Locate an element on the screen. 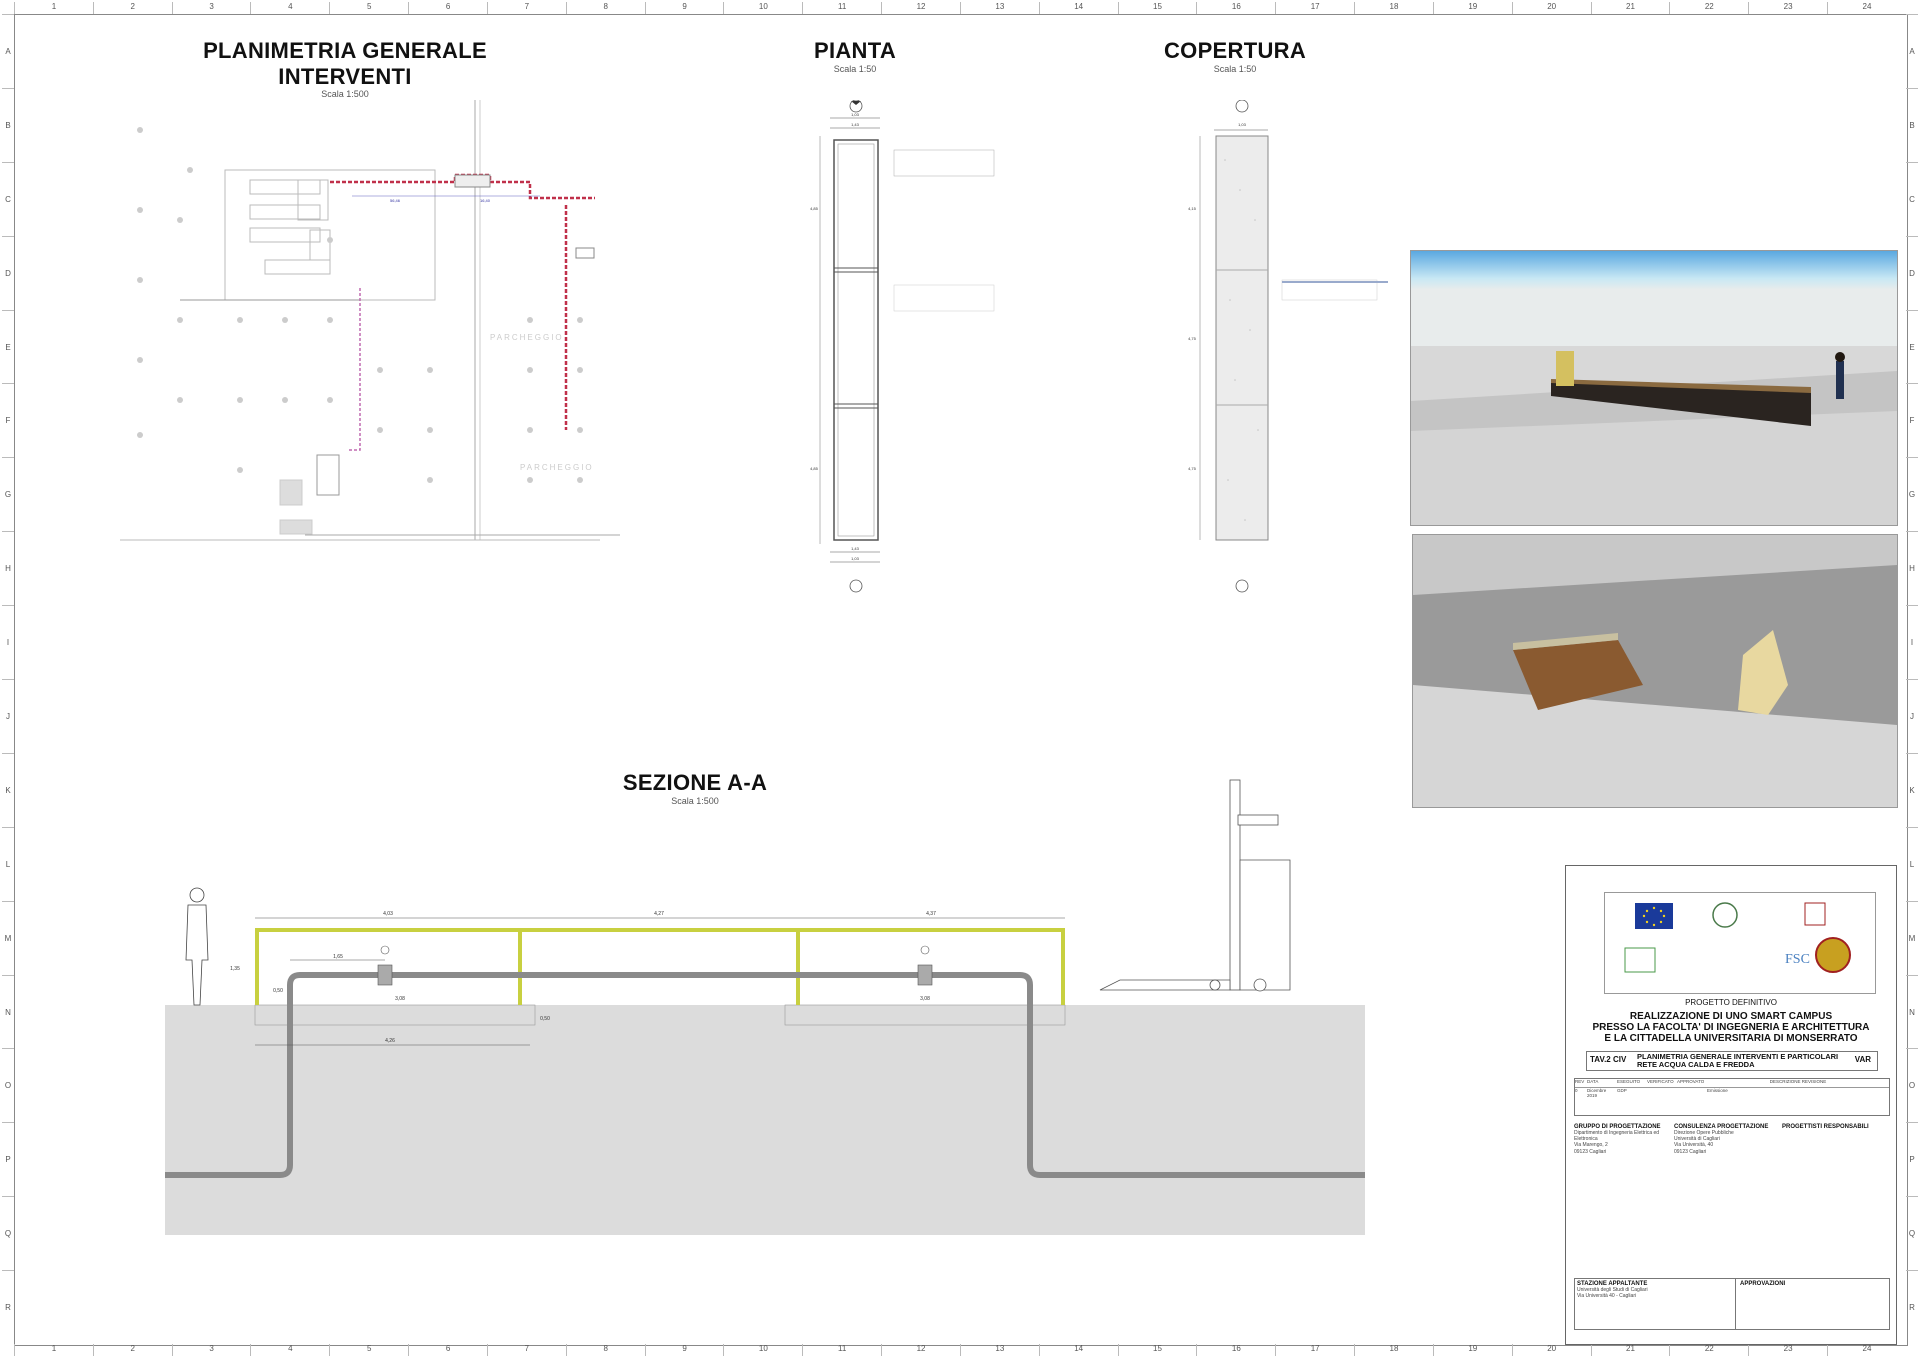 The width and height of the screenshot is (1920, 1358). trench-outline is located at coordinates (856, 340).